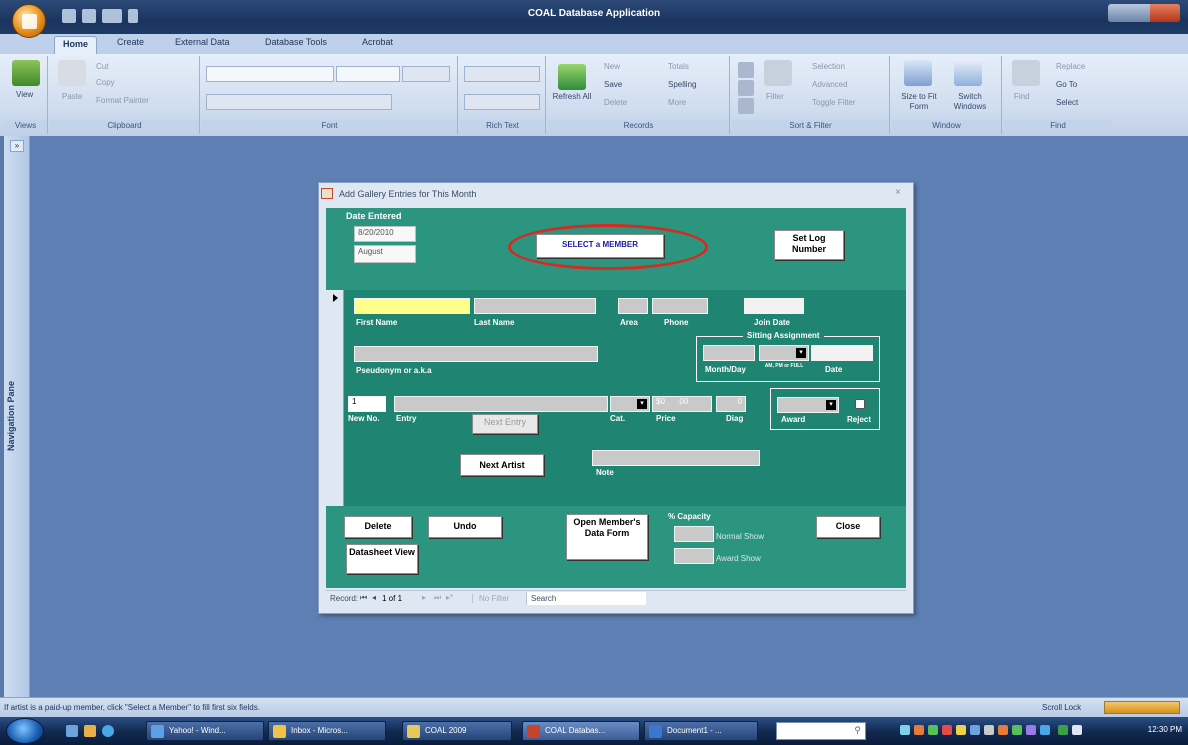 The image size is (1188, 745). What do you see at coordinates (426, 74) in the screenshot?
I see `align-toolbar` at bounding box center [426, 74].